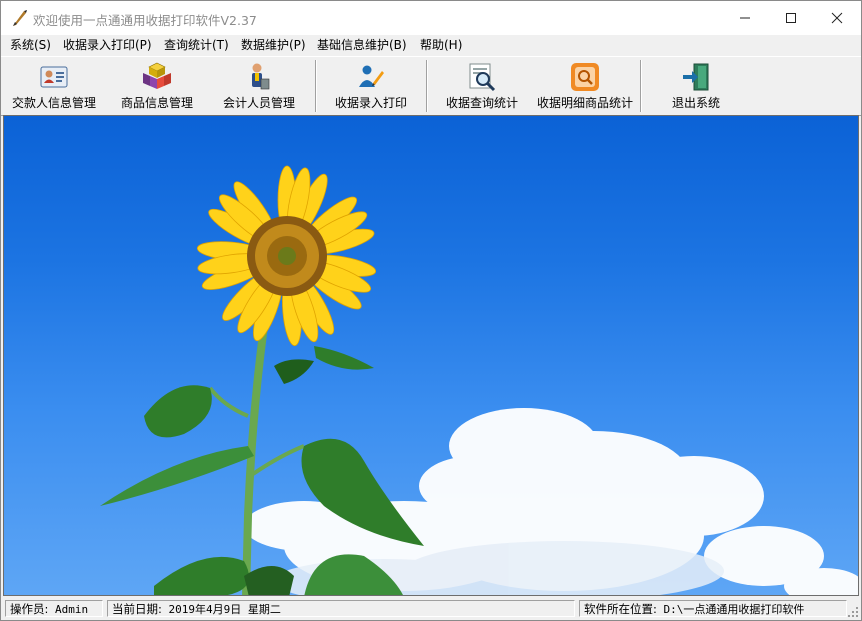 The image size is (862, 621). What do you see at coordinates (20, 18) in the screenshot?
I see `quill-pen-icon` at bounding box center [20, 18].